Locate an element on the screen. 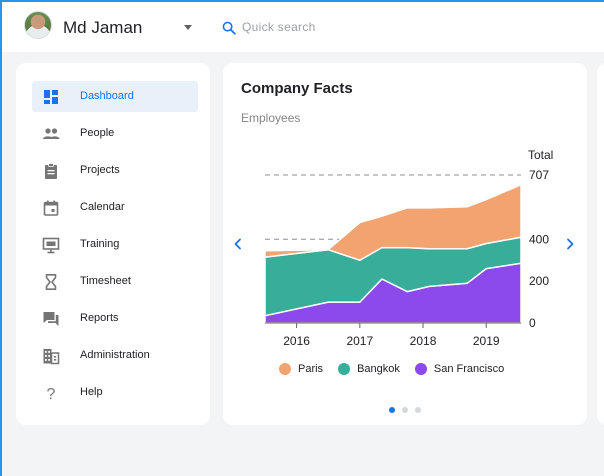  y-tick-label: 0 is located at coordinates (532, 323).